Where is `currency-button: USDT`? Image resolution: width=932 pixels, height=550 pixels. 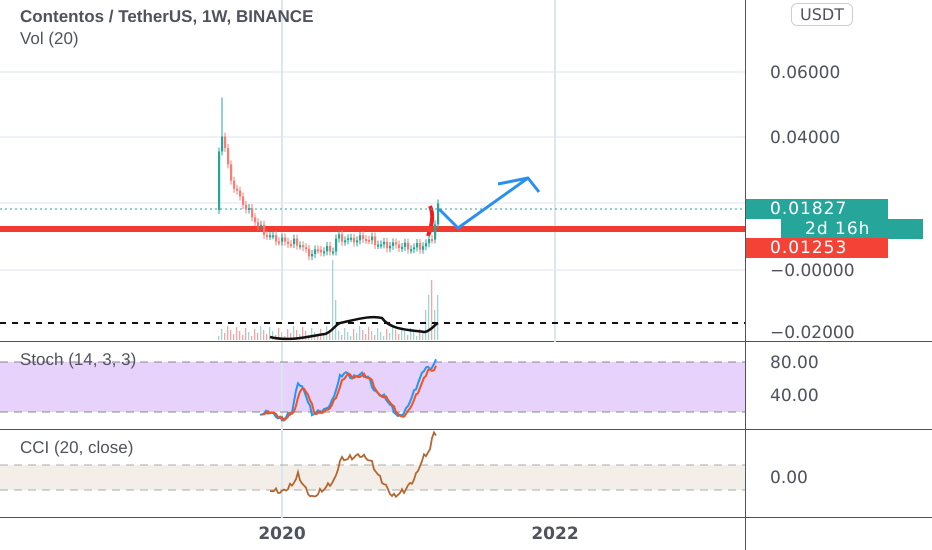
currency-button: USDT is located at coordinates (822, 14).